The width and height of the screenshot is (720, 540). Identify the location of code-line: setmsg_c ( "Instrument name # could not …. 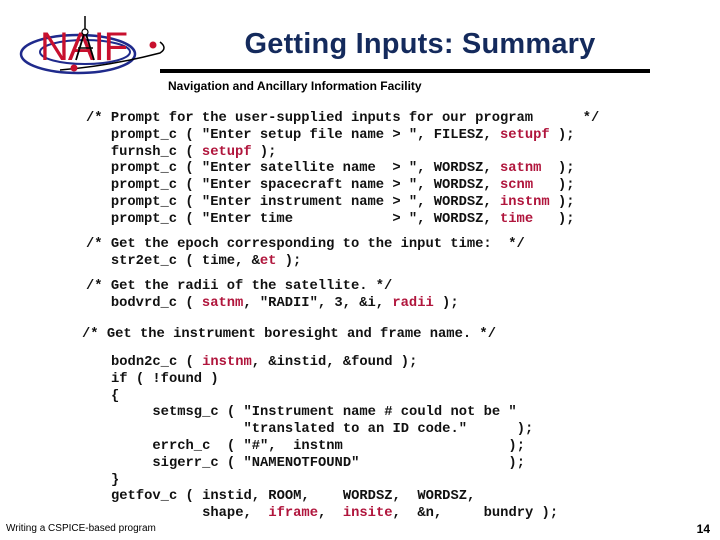
(314, 413).